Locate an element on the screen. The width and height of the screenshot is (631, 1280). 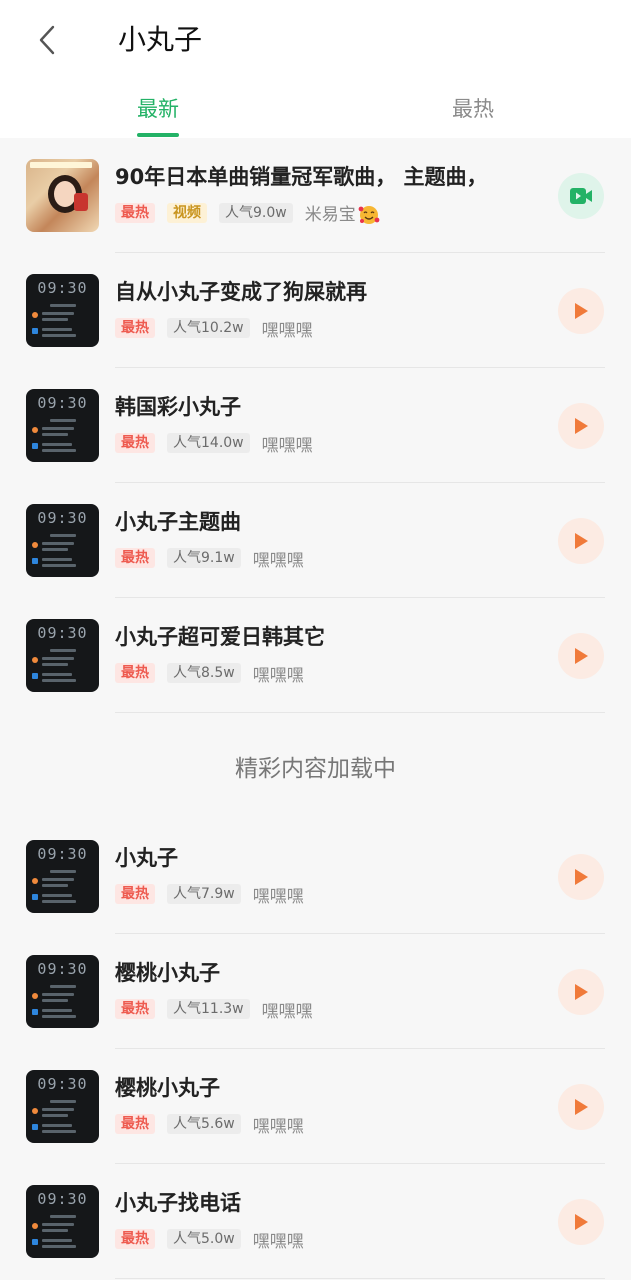
item-title: 小丸子 is located at coordinates (146, 858).